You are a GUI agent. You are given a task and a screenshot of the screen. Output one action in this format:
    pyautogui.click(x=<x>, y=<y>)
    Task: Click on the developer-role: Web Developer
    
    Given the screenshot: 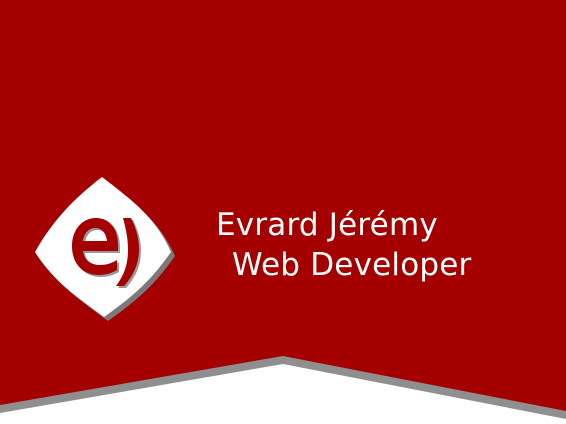 What is the action you would take?
    pyautogui.click(x=352, y=265)
    